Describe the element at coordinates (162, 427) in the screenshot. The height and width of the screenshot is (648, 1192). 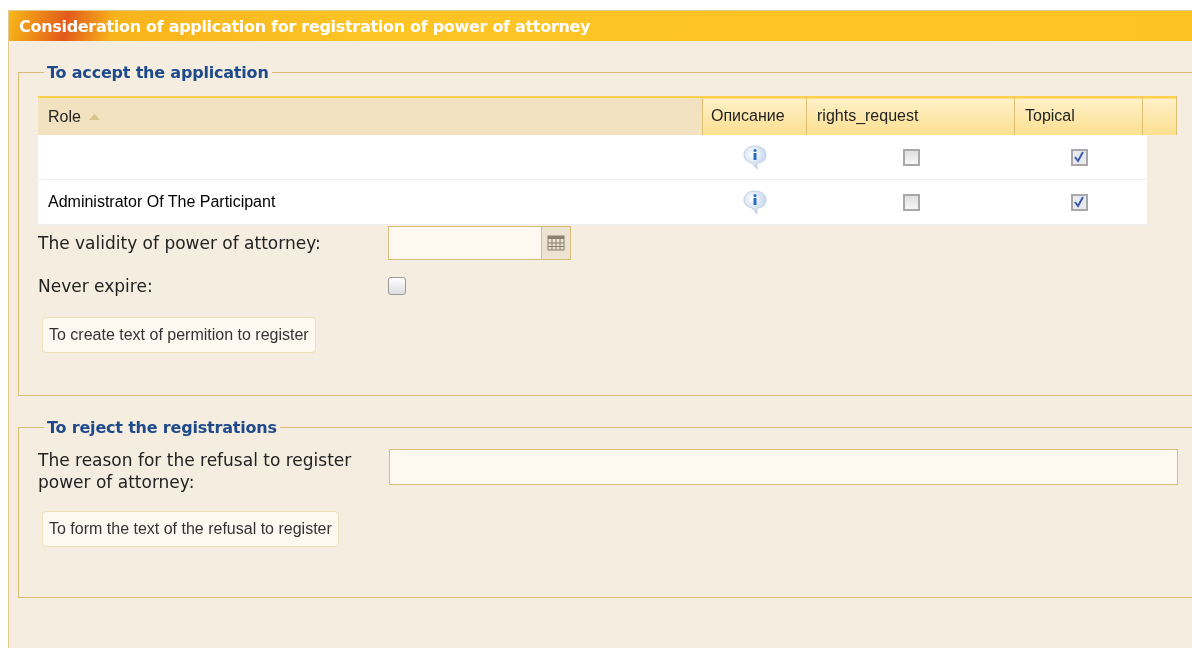
I see `group-legend: To reject the registrations` at that location.